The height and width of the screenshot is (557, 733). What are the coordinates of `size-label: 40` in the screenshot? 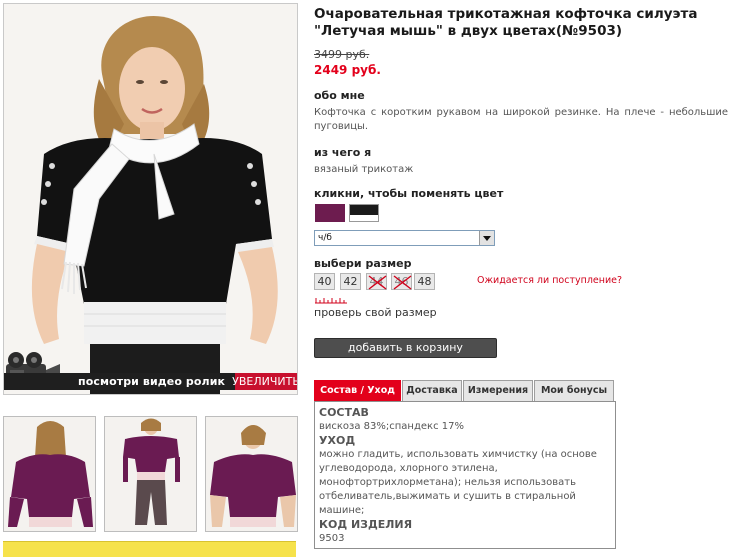 It's located at (324, 281).